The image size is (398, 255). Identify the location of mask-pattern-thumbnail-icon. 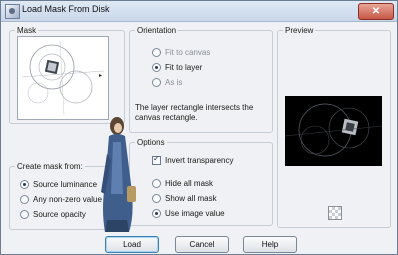
(63, 78).